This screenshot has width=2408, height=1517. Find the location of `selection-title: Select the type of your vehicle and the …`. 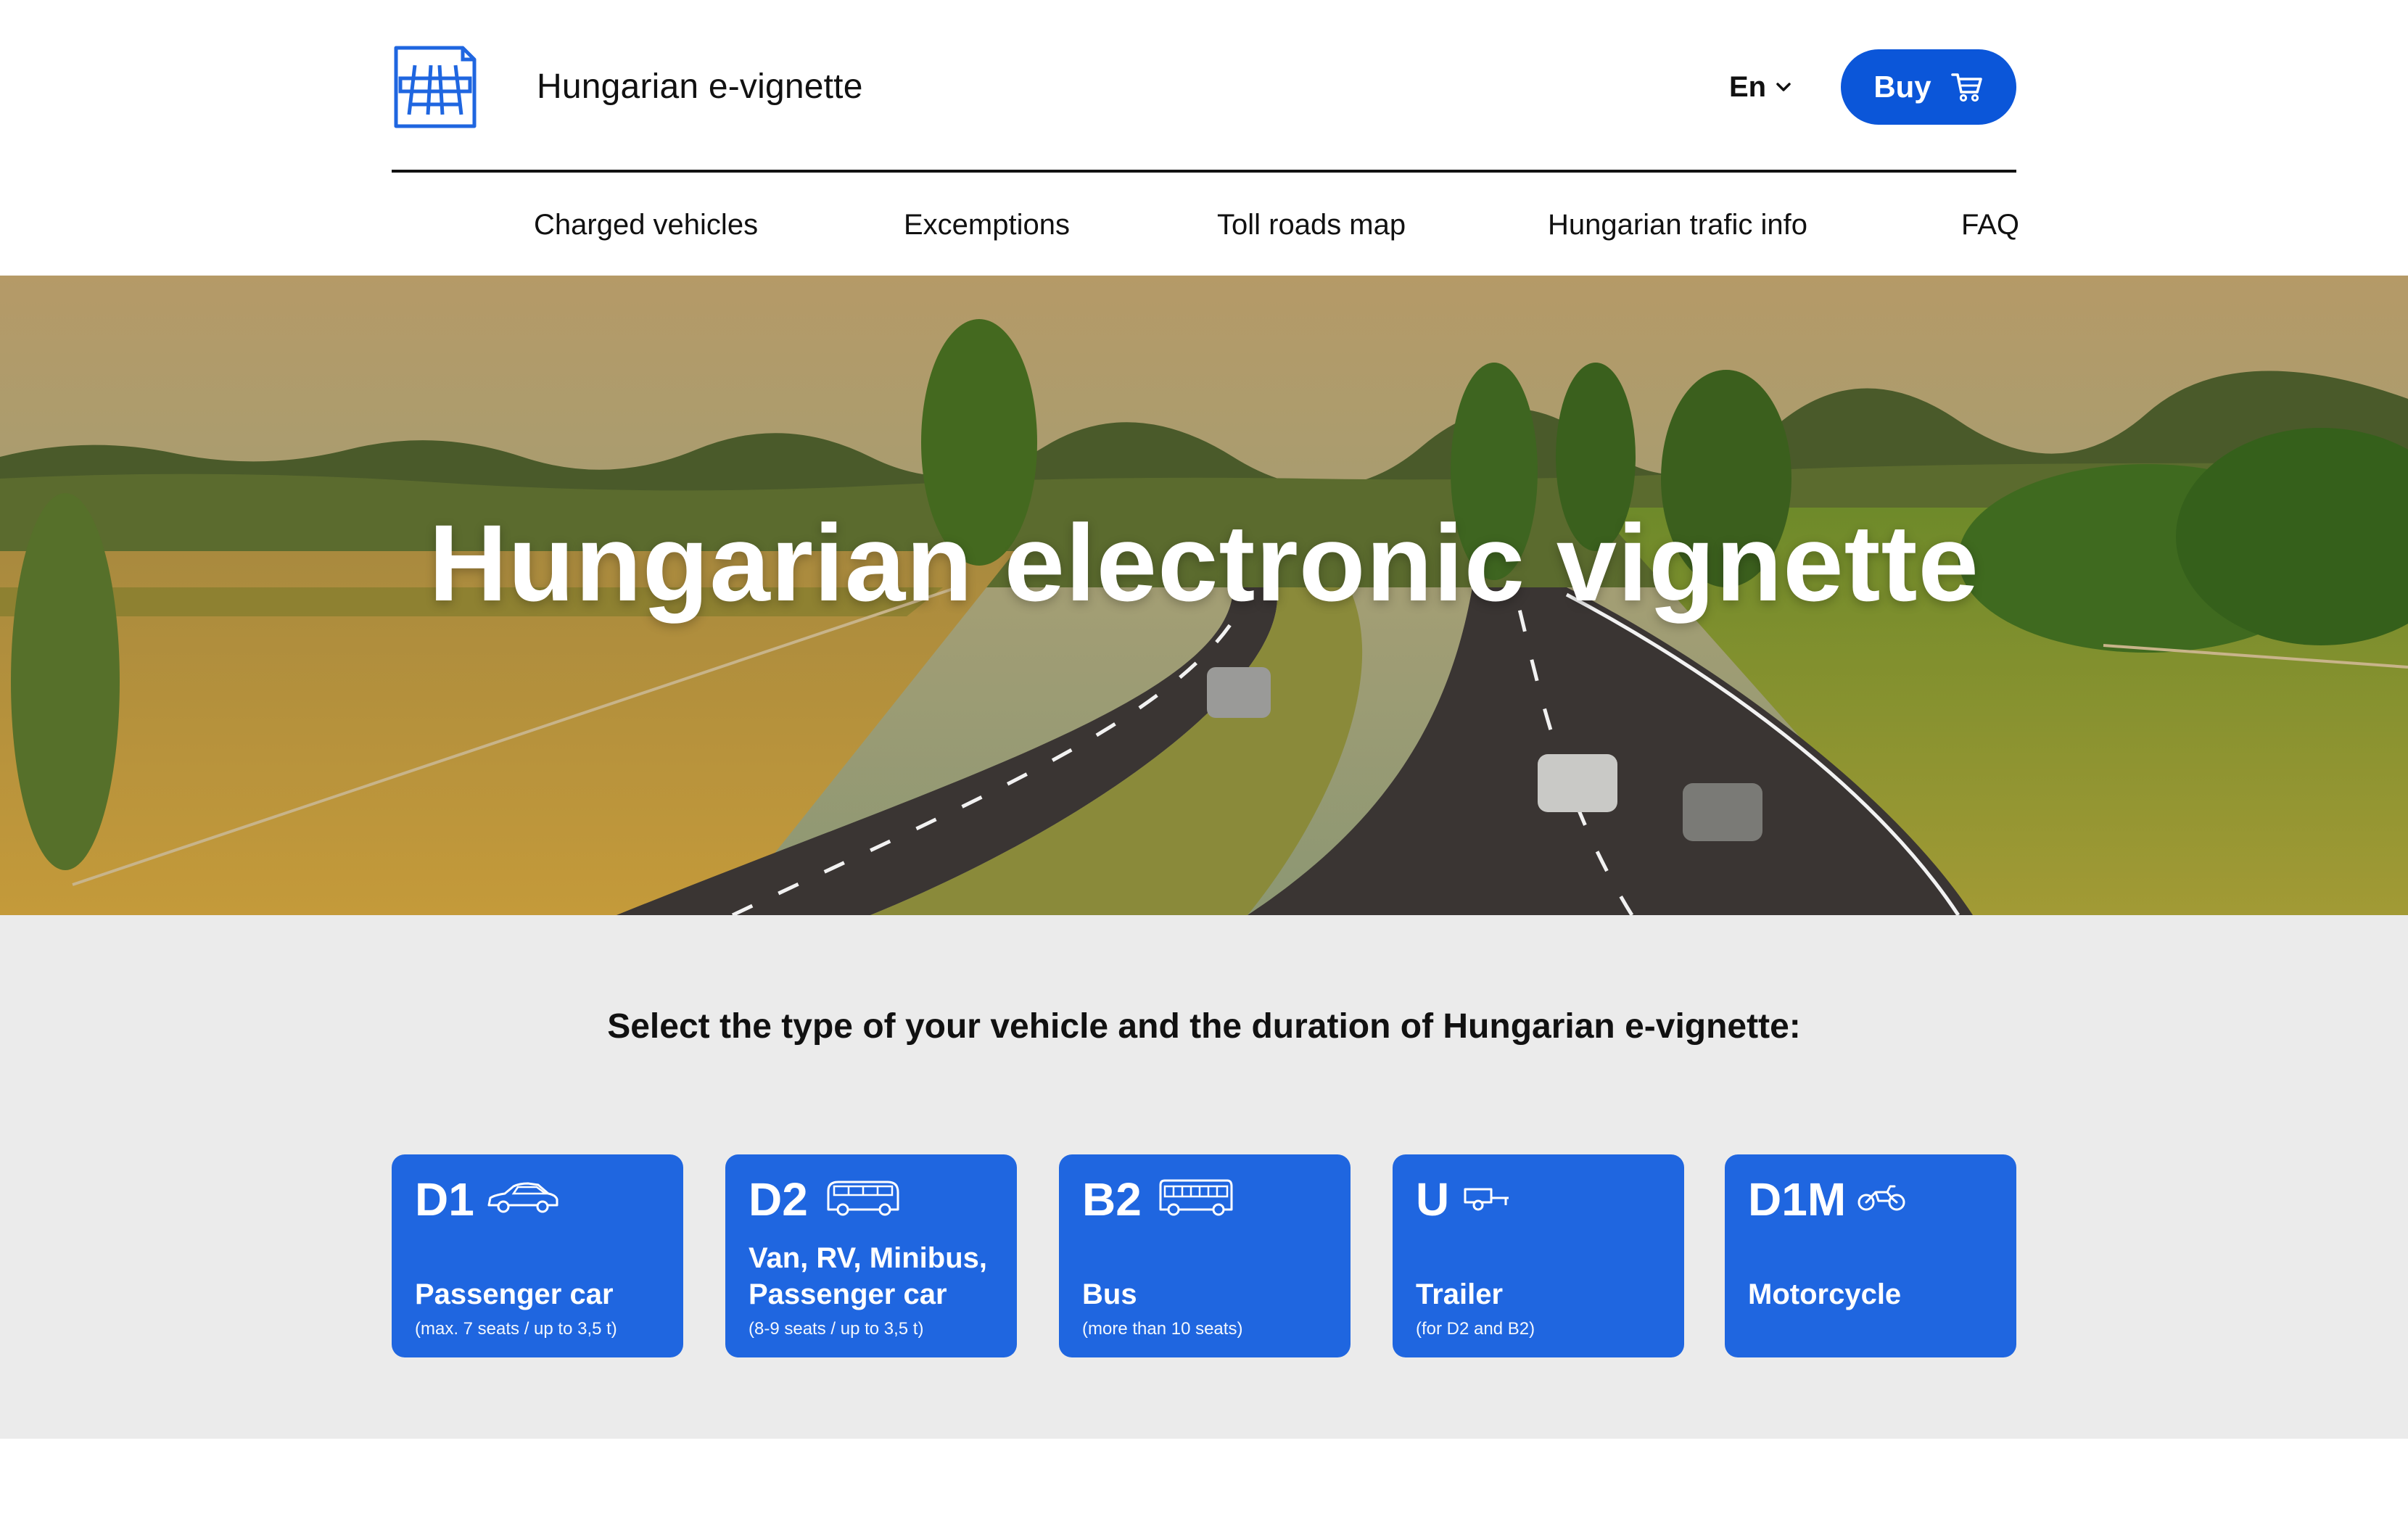

selection-title: Select the type of your vehicle and the … is located at coordinates (1204, 1026).